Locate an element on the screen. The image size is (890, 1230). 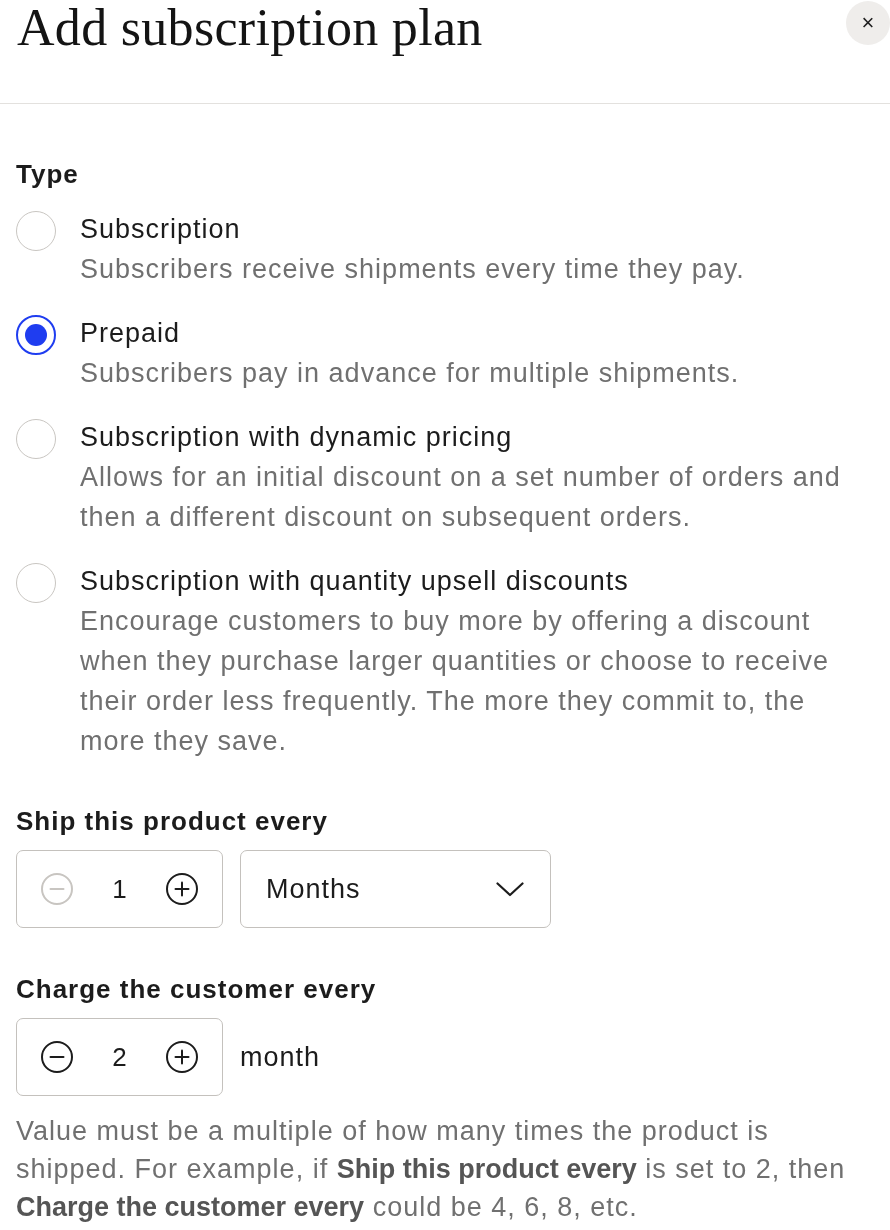
stepper-value: 2 is located at coordinates (119, 1057).